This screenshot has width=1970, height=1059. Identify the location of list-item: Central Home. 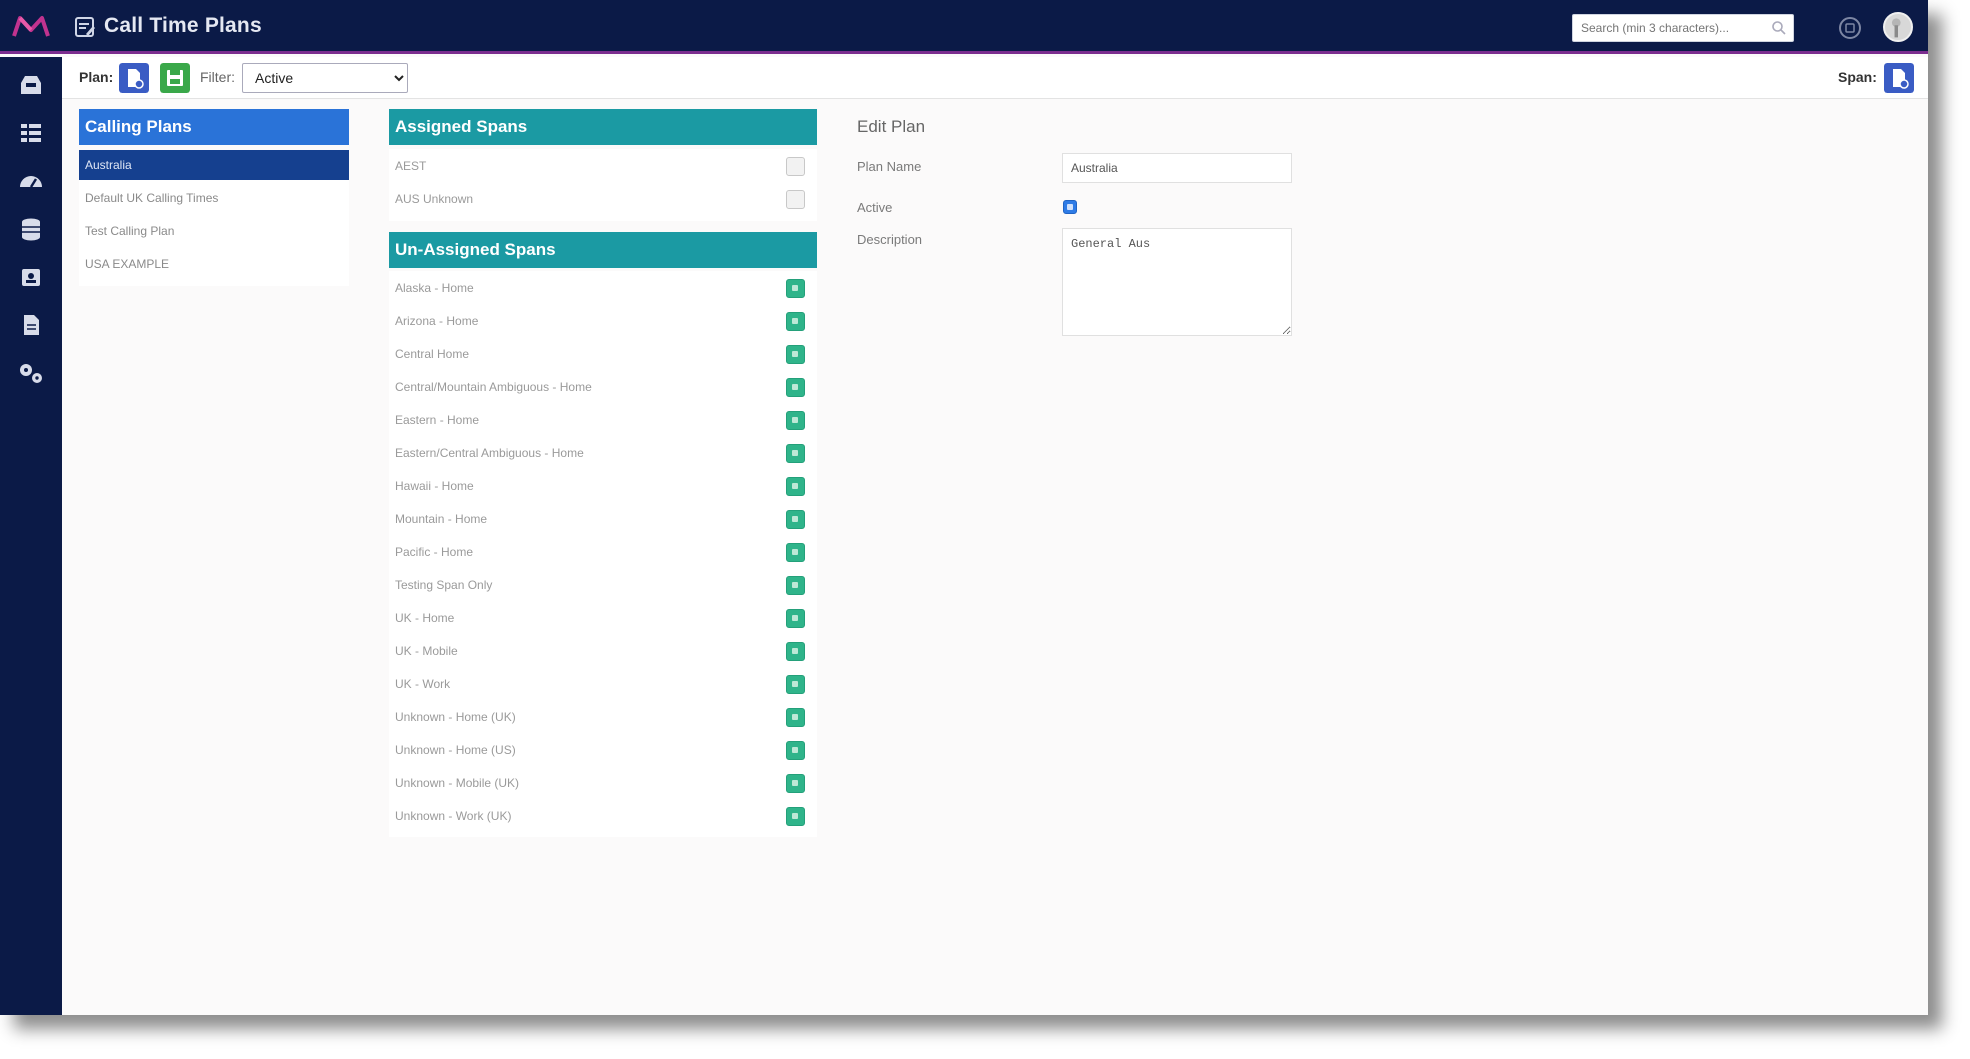
(603, 353).